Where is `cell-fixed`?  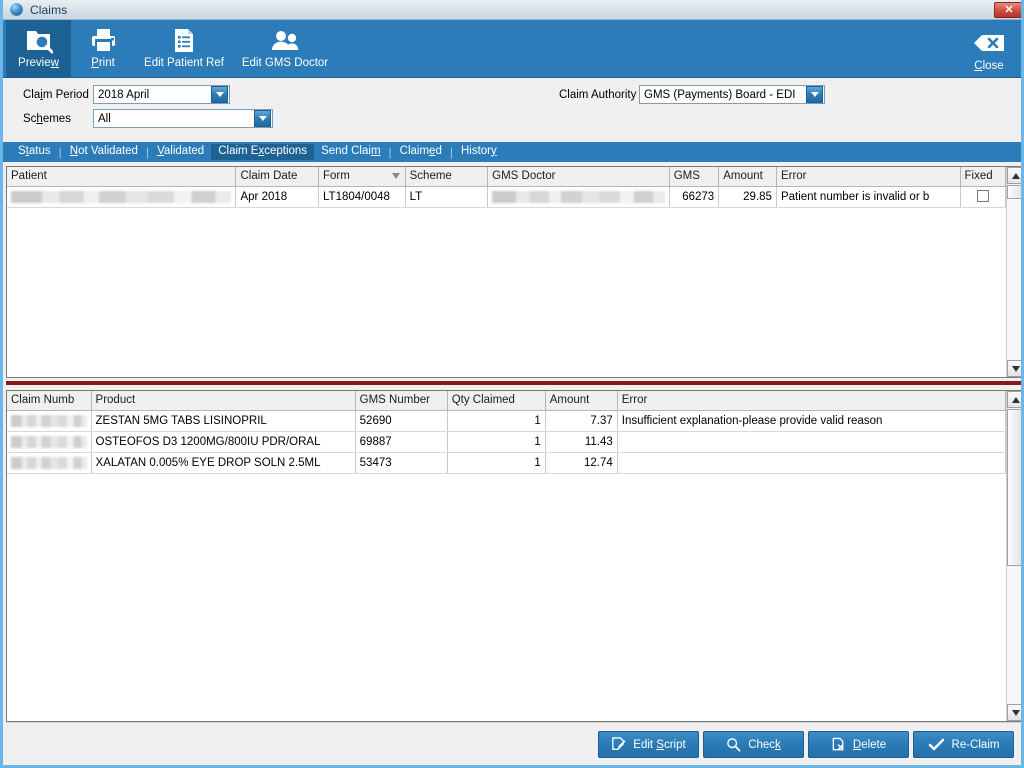
cell-fixed is located at coordinates (983, 197).